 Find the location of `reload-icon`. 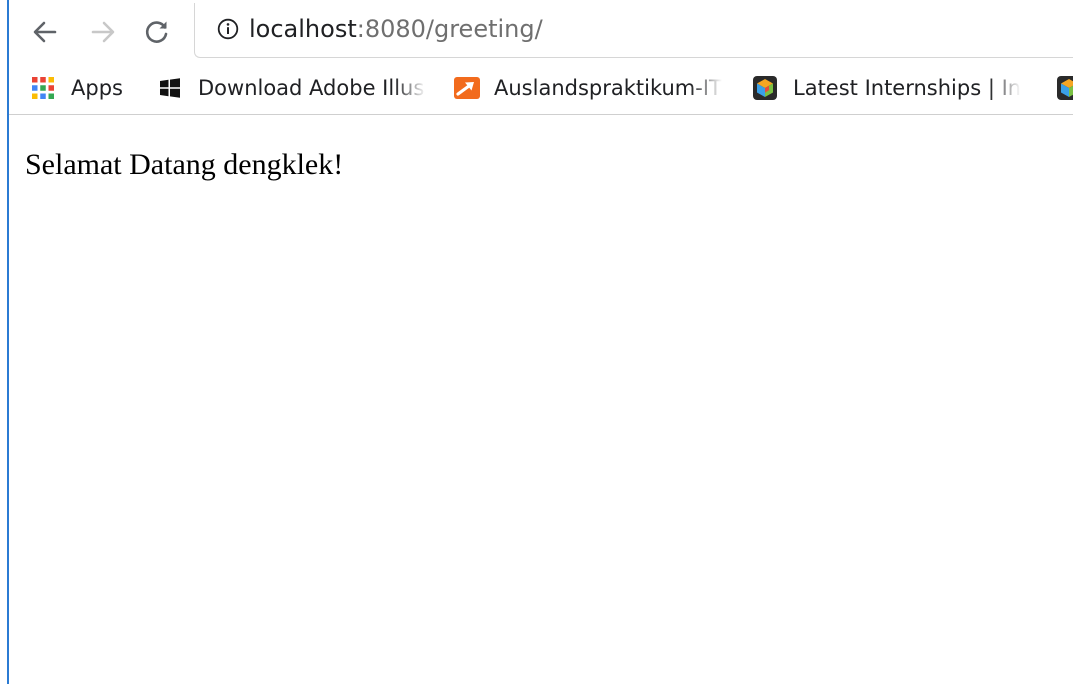

reload-icon is located at coordinates (156, 32).